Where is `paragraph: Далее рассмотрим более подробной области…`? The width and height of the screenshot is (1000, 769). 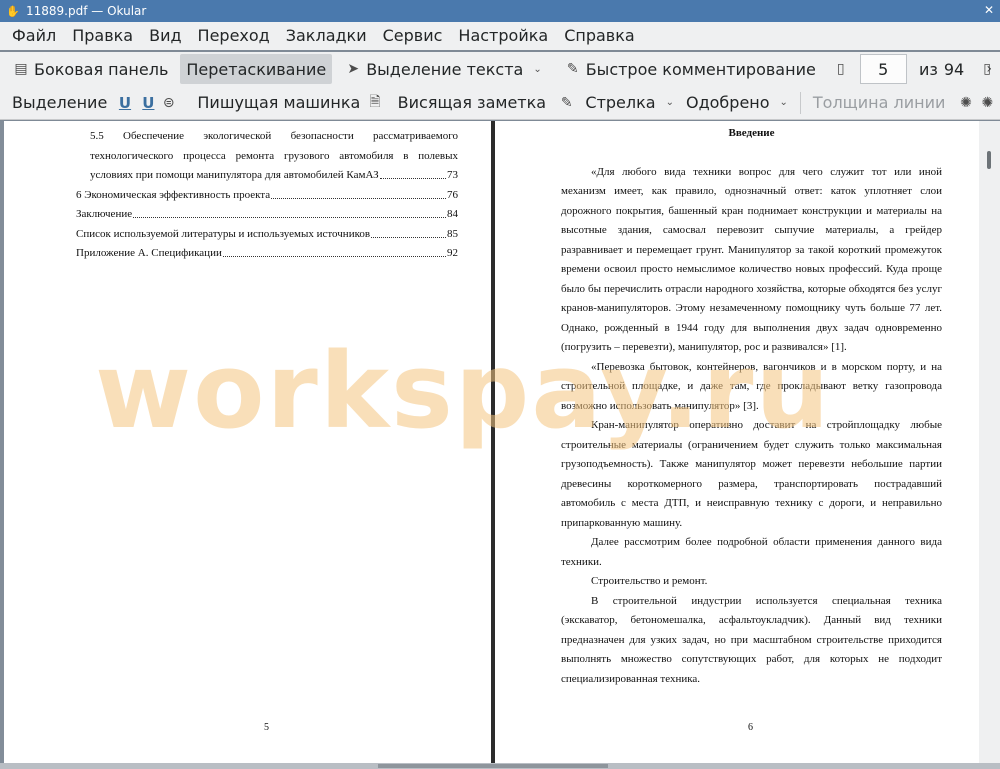
paragraph: Далее рассмотрим более подробной области… is located at coordinates (751, 552).